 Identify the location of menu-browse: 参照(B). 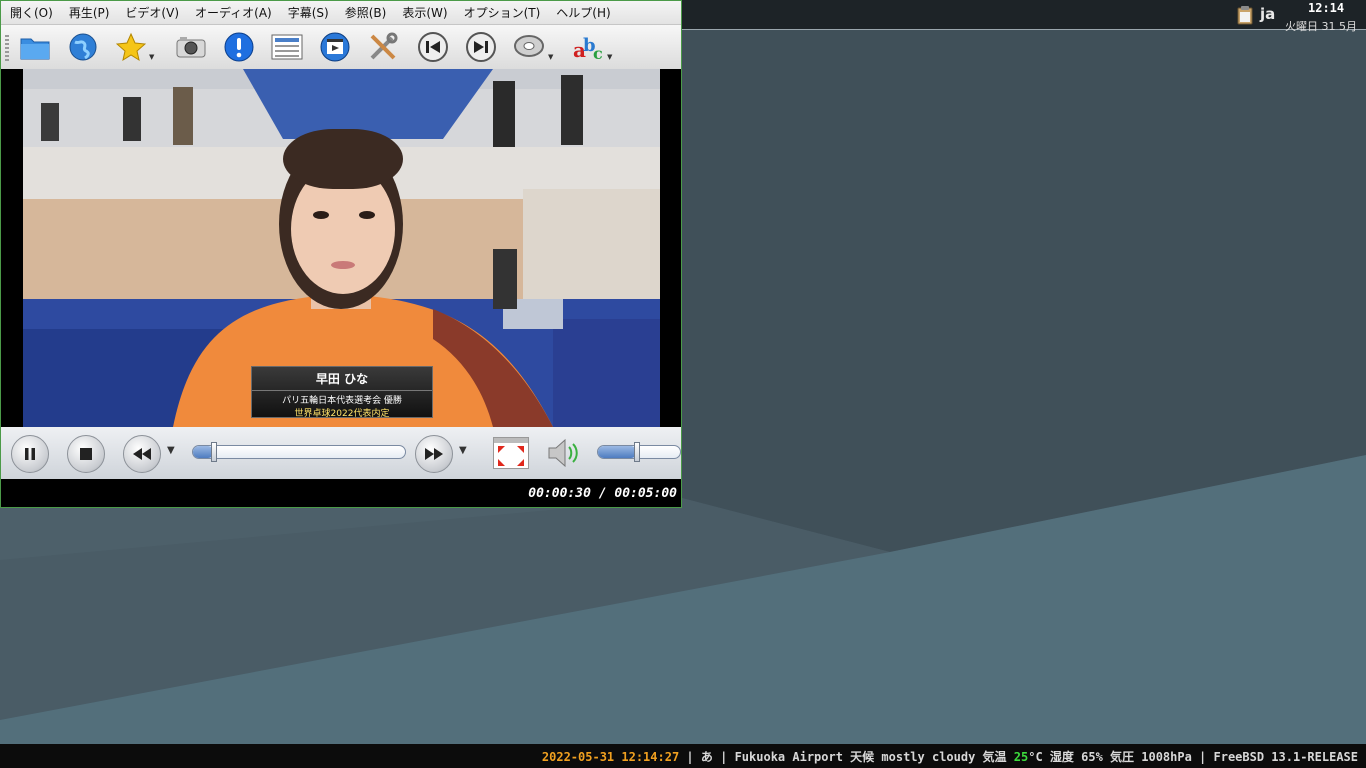
(365, 12).